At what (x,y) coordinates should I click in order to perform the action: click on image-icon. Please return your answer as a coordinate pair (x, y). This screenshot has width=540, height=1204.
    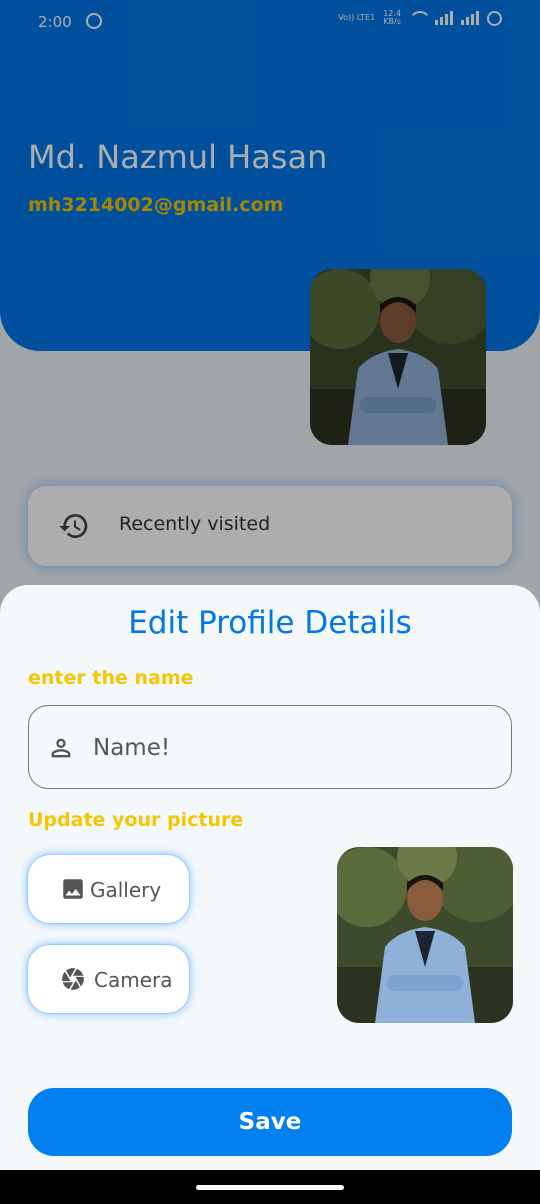
    Looking at the image, I should click on (73, 889).